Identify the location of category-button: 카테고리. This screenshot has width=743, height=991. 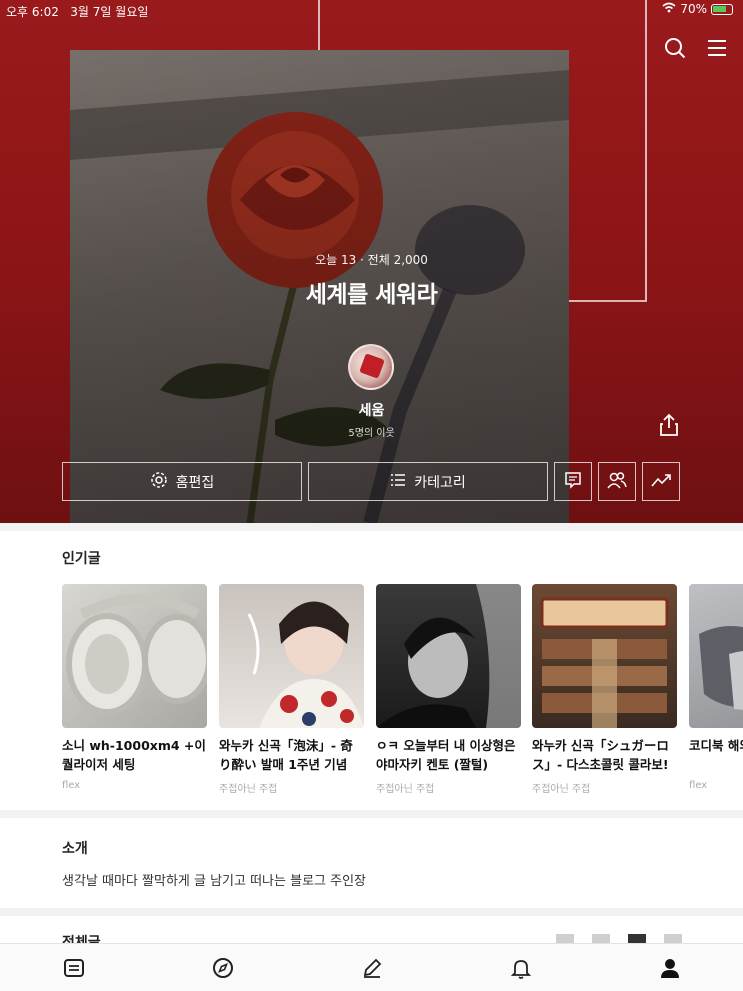
(428, 481).